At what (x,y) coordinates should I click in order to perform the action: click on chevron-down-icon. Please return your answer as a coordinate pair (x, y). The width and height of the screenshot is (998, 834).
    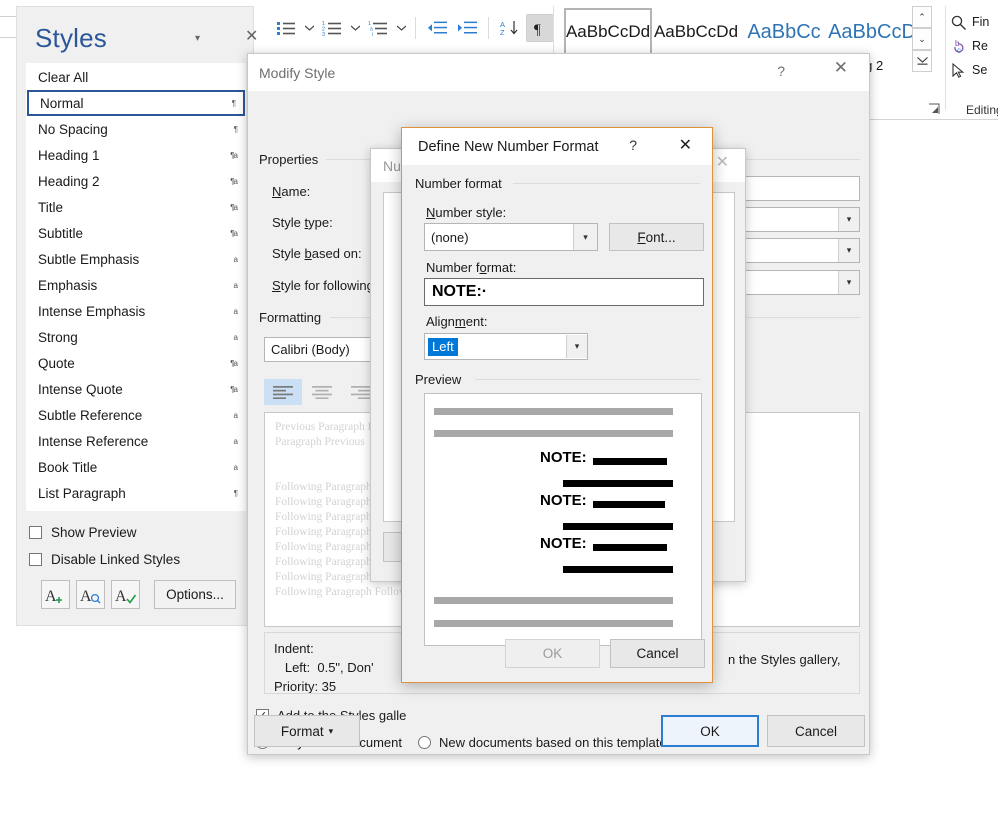
    Looking at the image, I should click on (401, 28).